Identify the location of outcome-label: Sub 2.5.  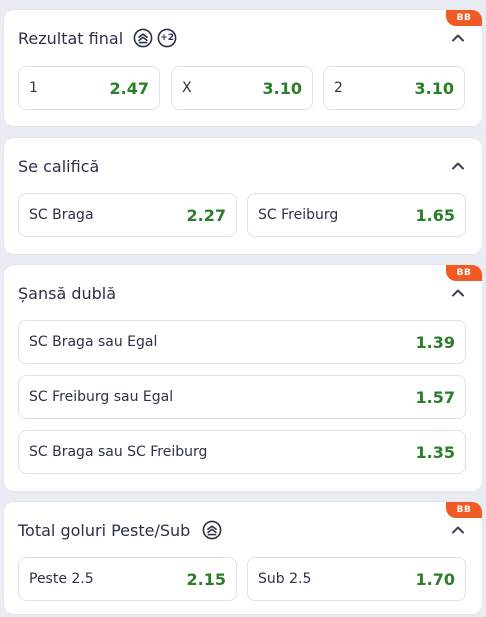
(285, 579).